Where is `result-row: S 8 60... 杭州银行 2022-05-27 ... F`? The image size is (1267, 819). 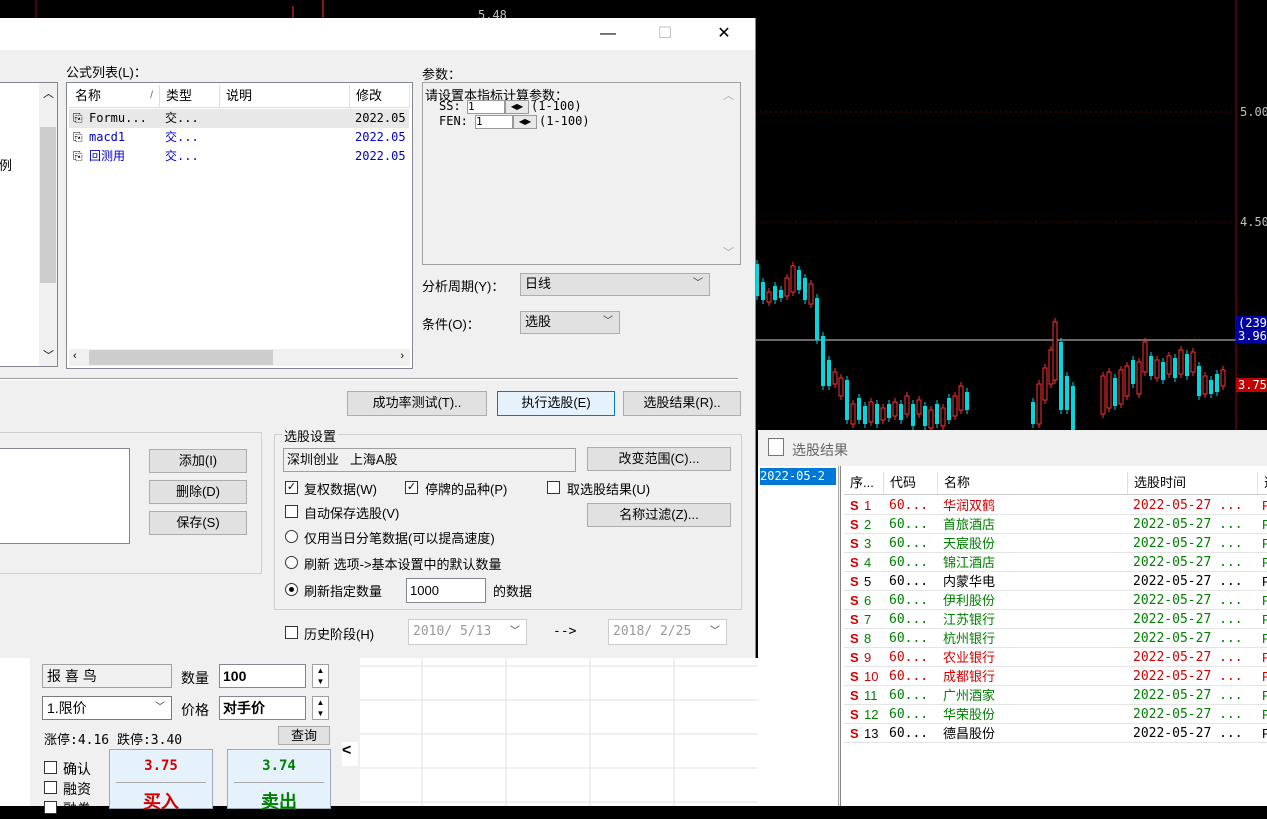 result-row: S 8 60... 杭州银行 2022-05-27 ... F is located at coordinates (1055, 638).